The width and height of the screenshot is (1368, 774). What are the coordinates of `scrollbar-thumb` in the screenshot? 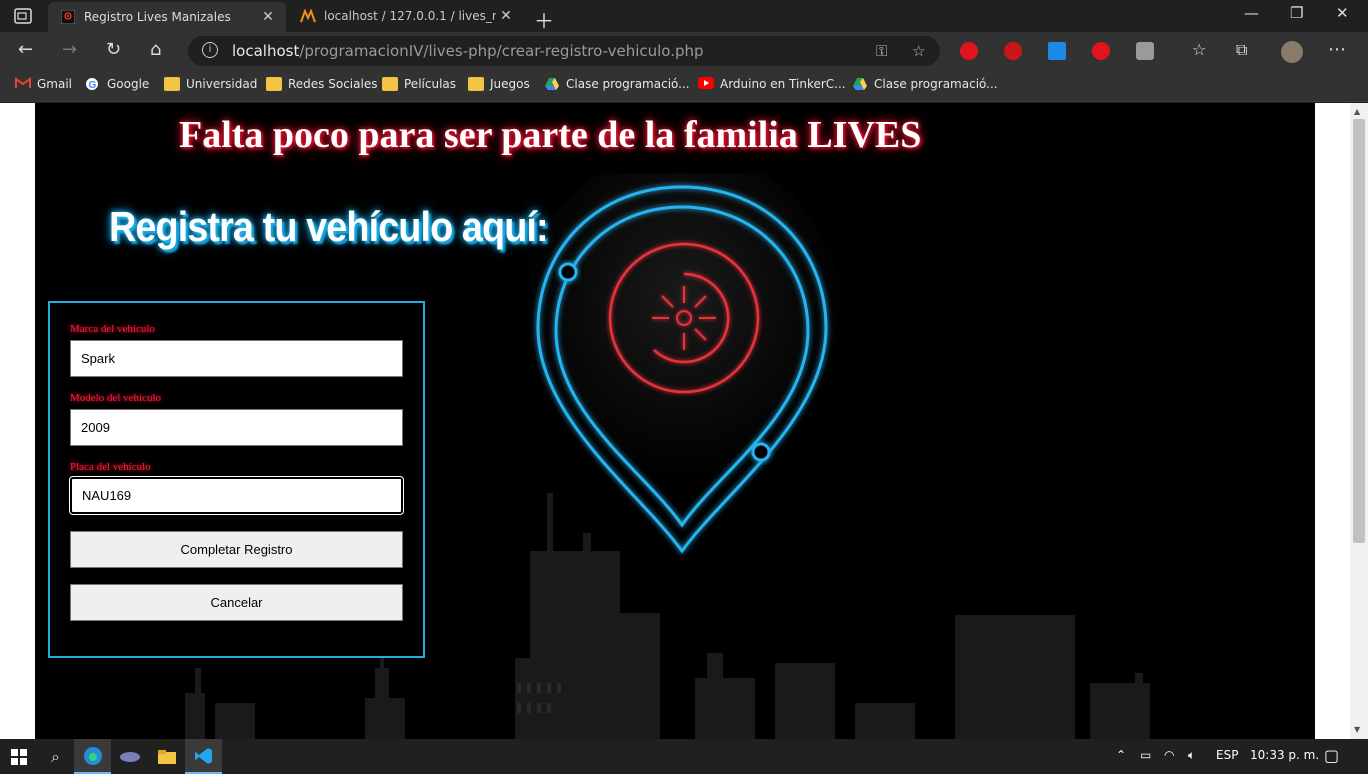 It's located at (1359, 331).